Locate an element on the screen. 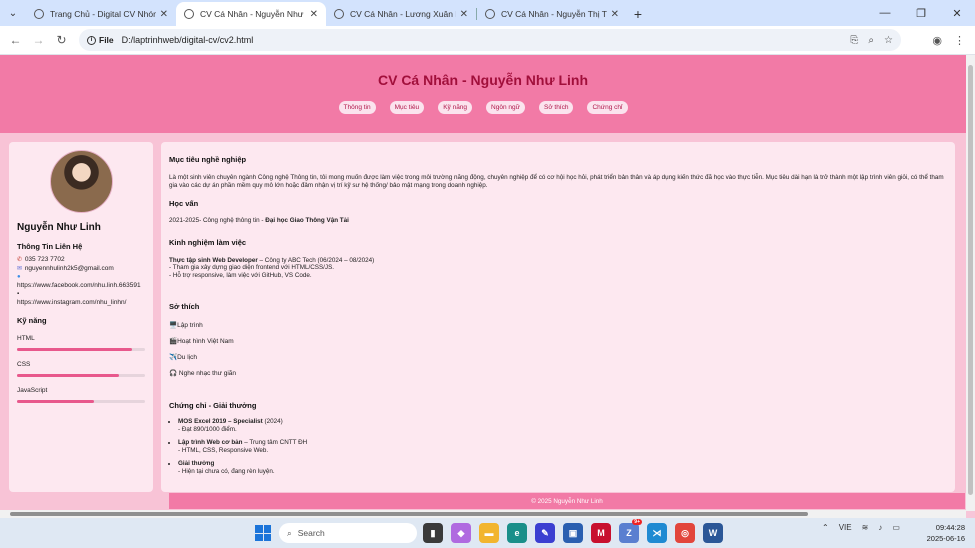 The image size is (975, 548). site-info-label: File is located at coordinates (106, 40).